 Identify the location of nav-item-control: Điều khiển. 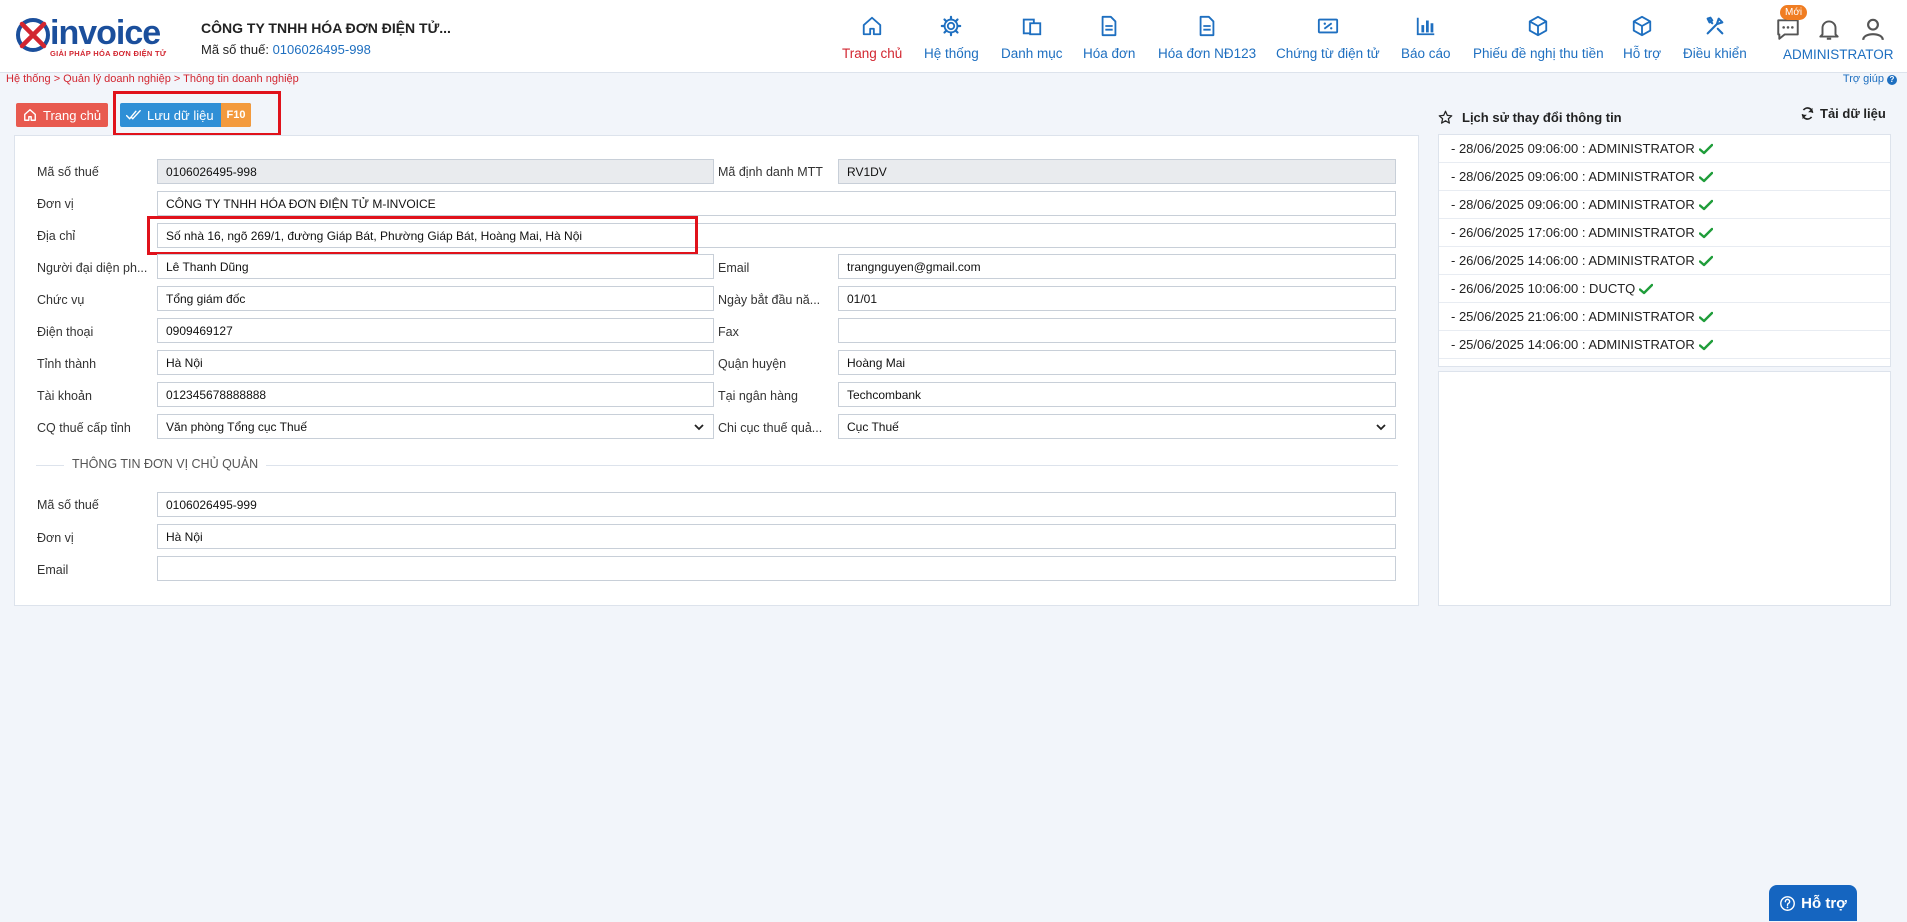
(1715, 36).